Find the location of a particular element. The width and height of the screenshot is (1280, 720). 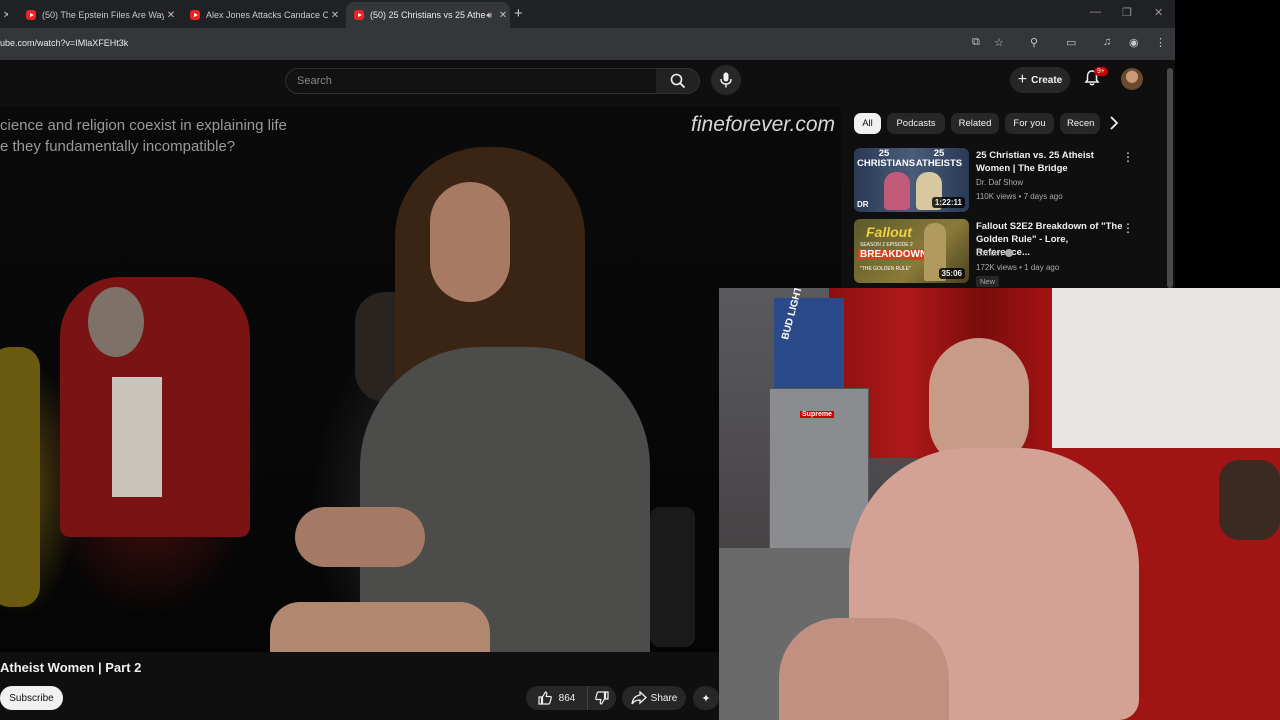

thumbnail-text-atheists: 25 ATHEISTS is located at coordinates (939, 158).